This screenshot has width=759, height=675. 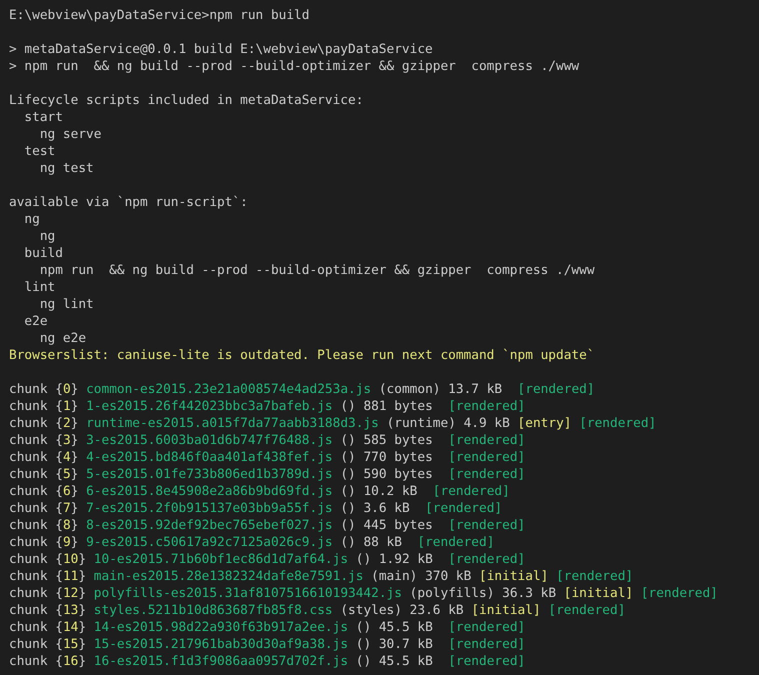 I want to click on terminal-line: npm run && ng build --prod --build-optimizer && gzipper compress ./www, so click(x=316, y=270).